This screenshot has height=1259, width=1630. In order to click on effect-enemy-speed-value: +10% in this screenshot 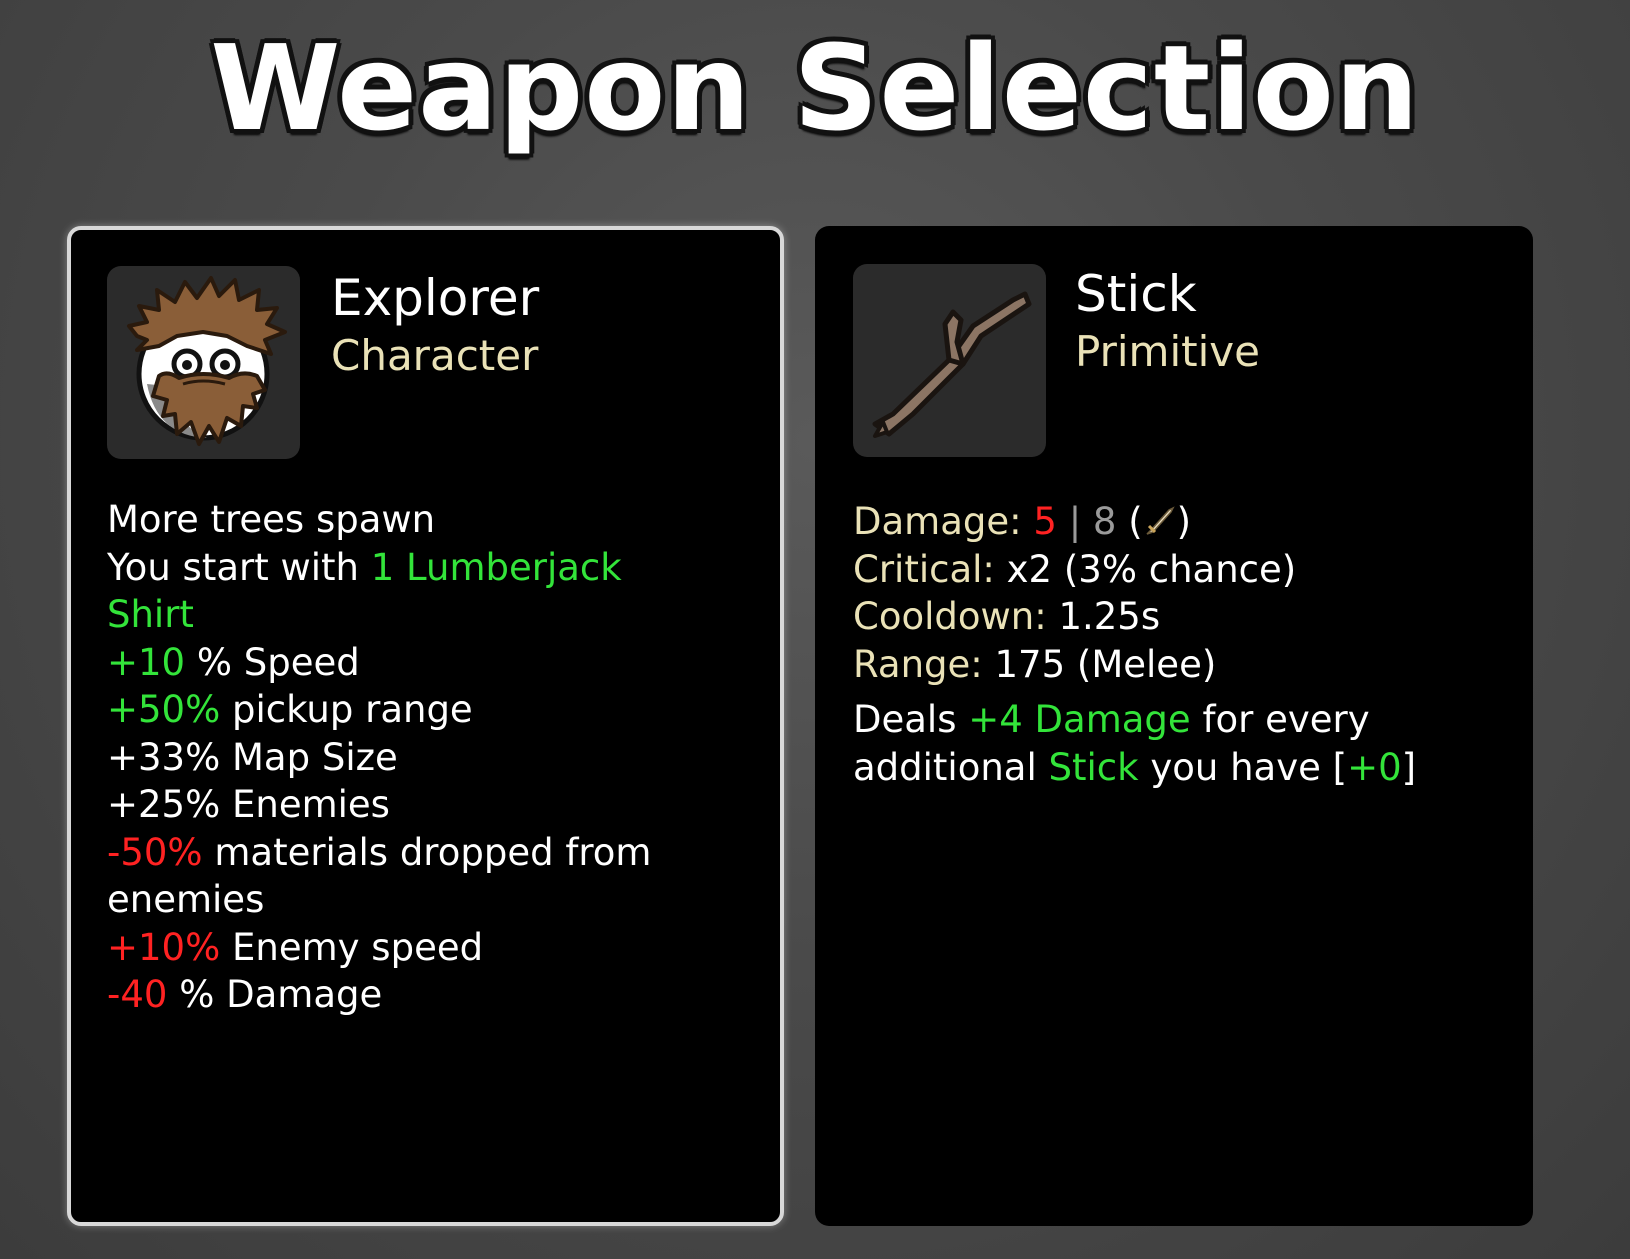, I will do `click(164, 947)`.